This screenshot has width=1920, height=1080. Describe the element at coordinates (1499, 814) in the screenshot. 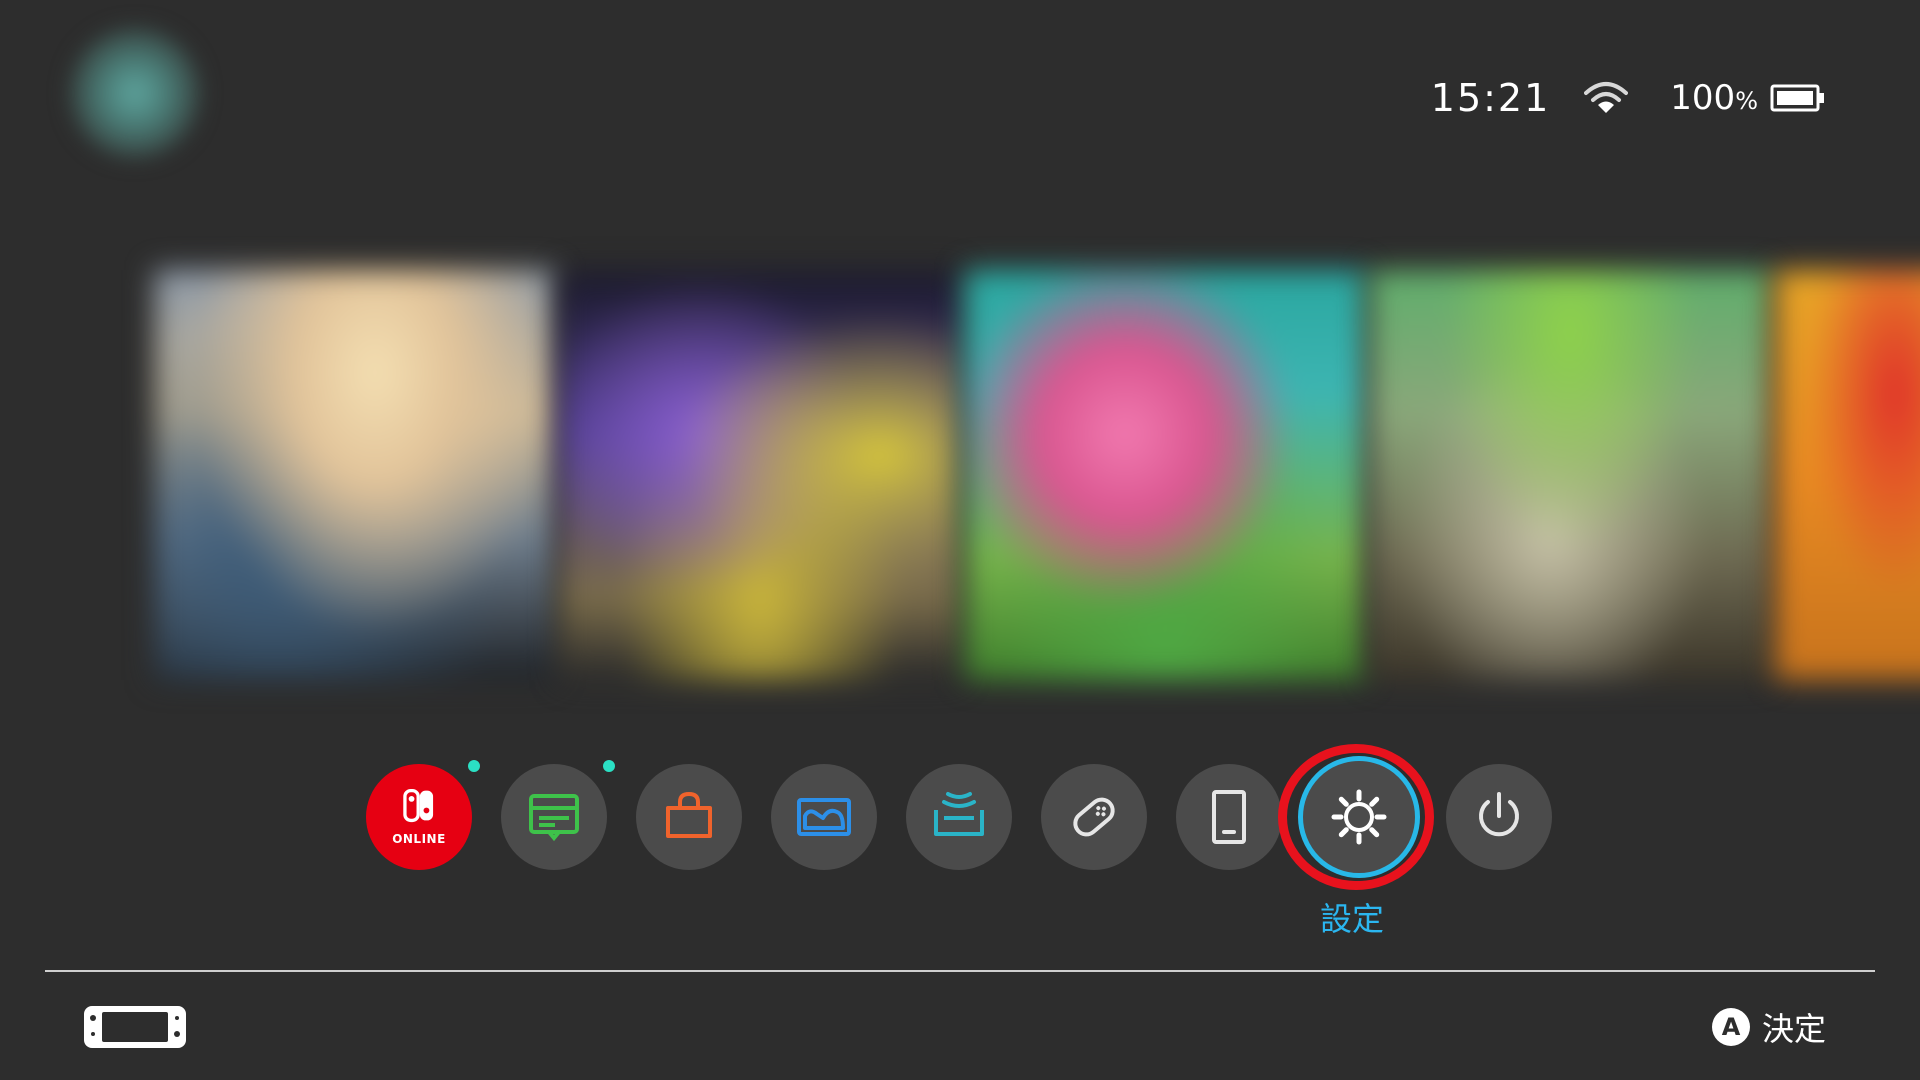

I see `power-icon` at that location.